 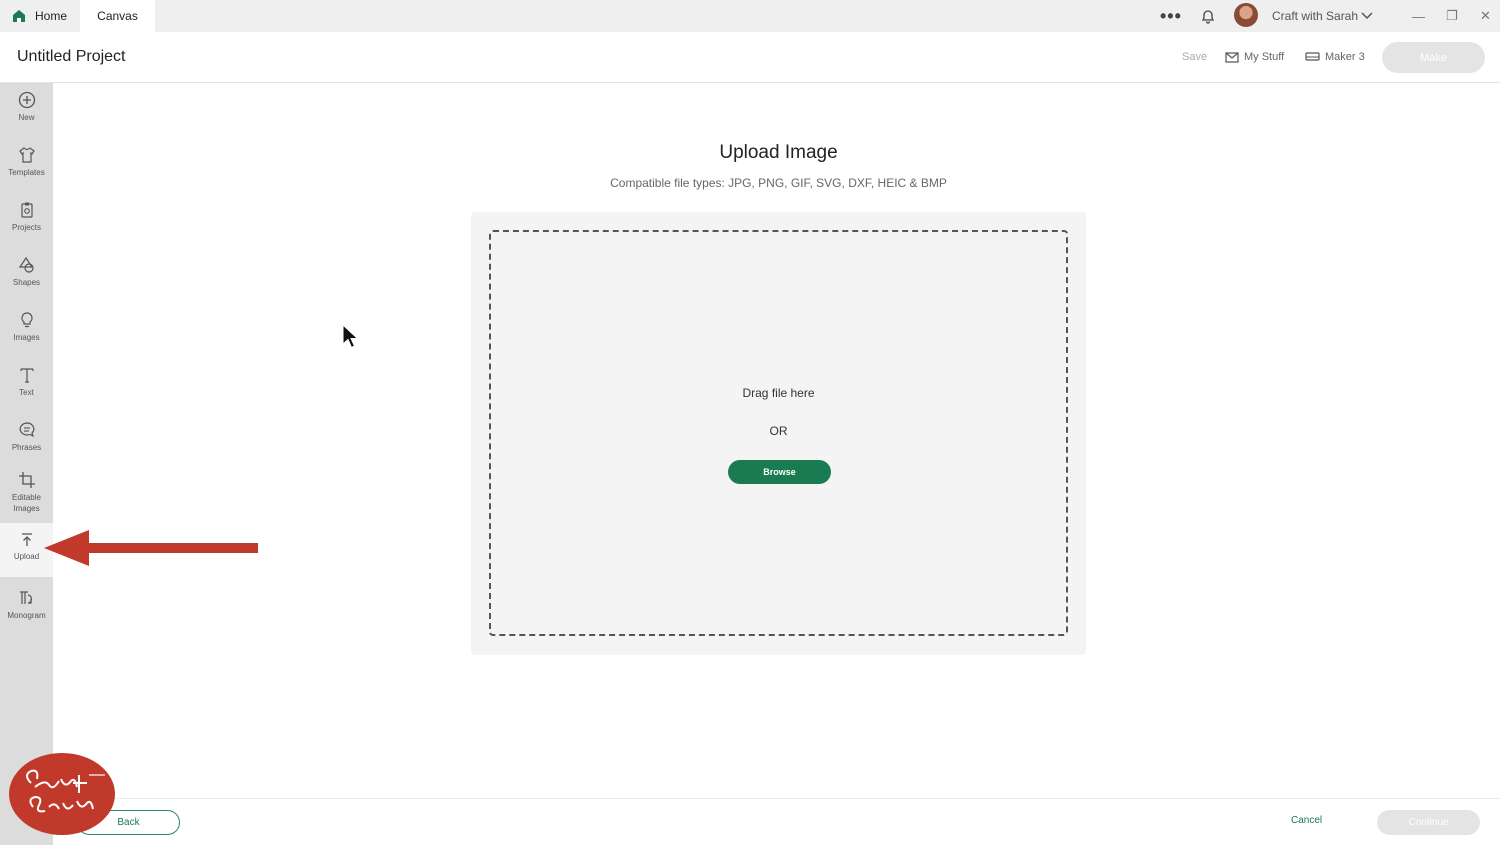 What do you see at coordinates (26, 392) in the screenshot?
I see `sidebar-item-label: Text` at bounding box center [26, 392].